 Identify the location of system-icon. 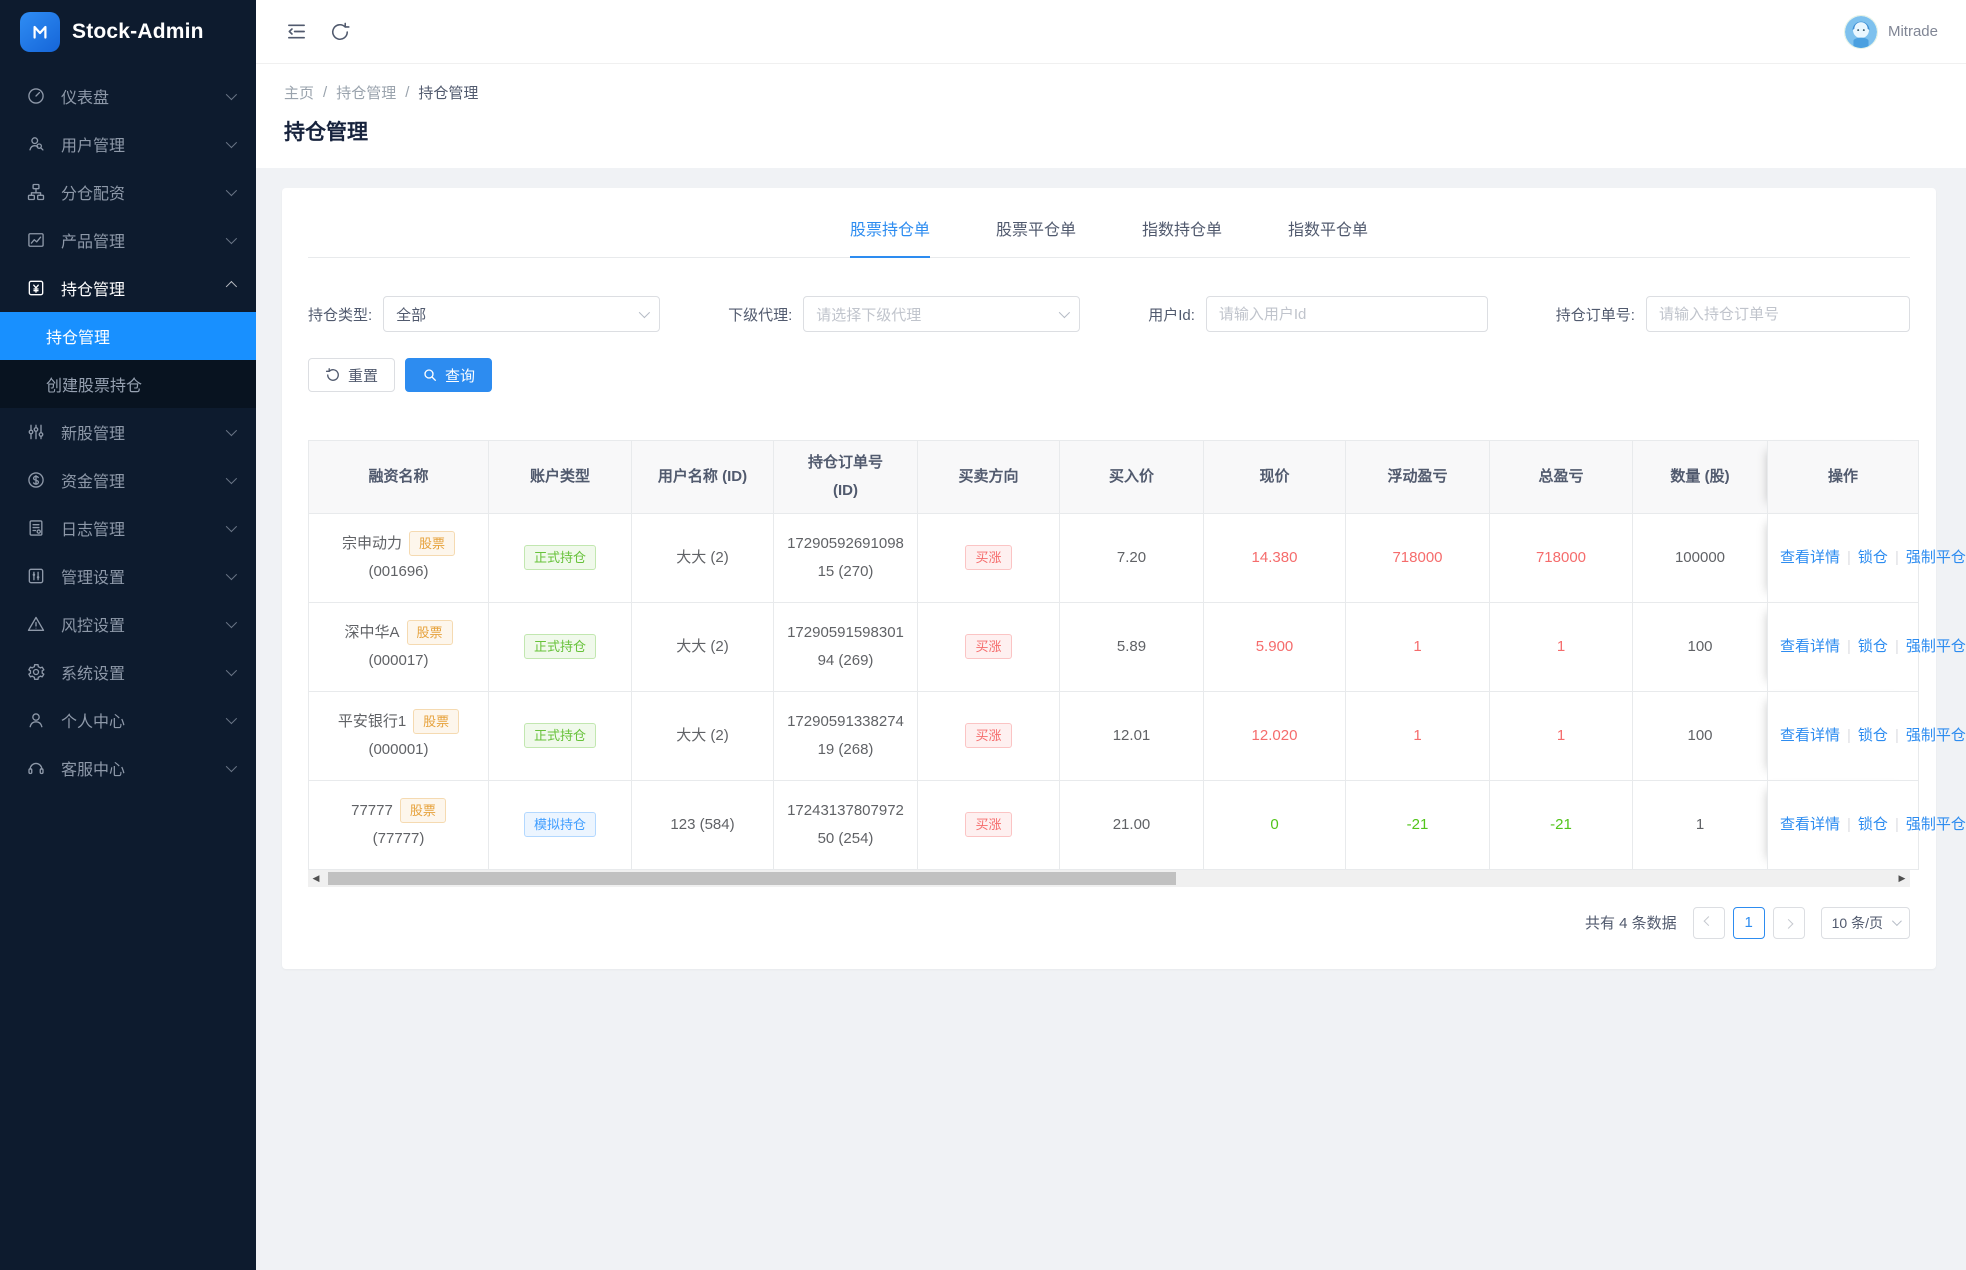
(36, 672).